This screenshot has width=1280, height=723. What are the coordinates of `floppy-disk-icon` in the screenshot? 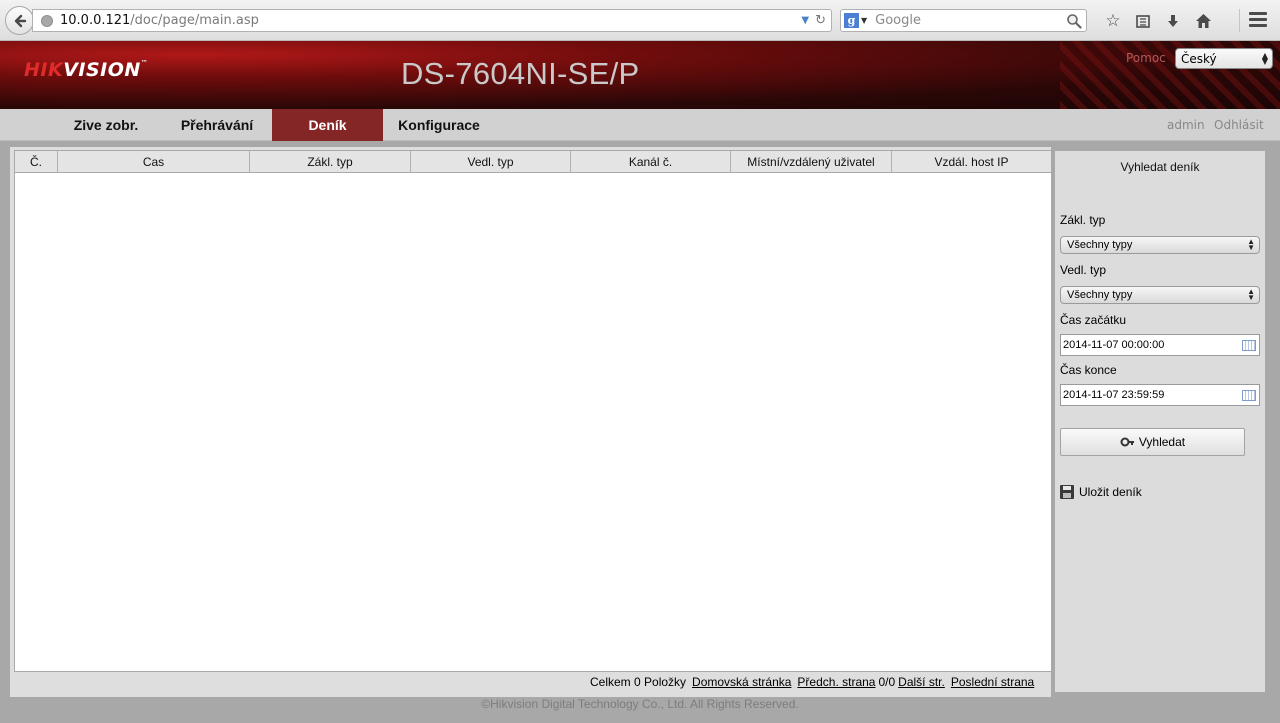 It's located at (1067, 492).